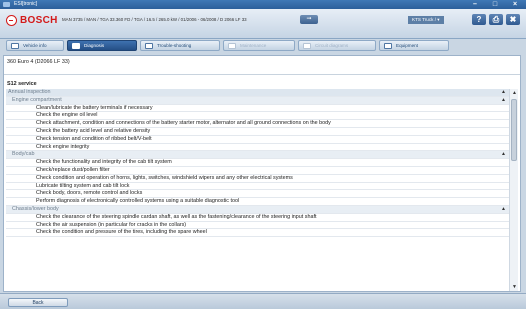  I want to click on tab-label: Equipment, so click(407, 45).